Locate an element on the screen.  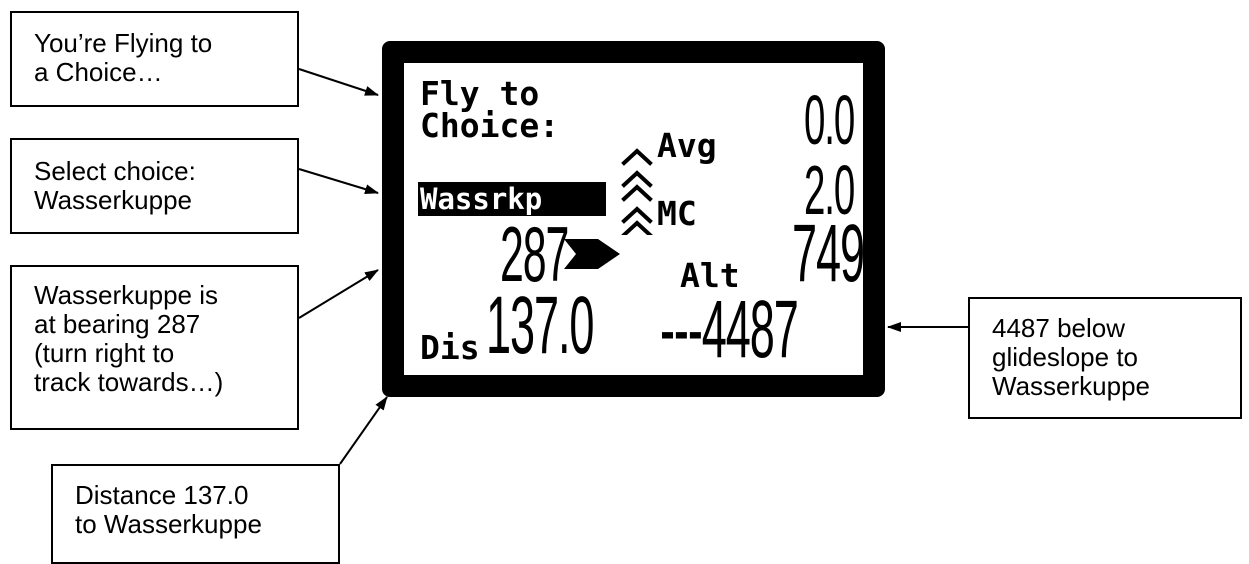
arrow-flying-to is located at coordinates (338, 82).